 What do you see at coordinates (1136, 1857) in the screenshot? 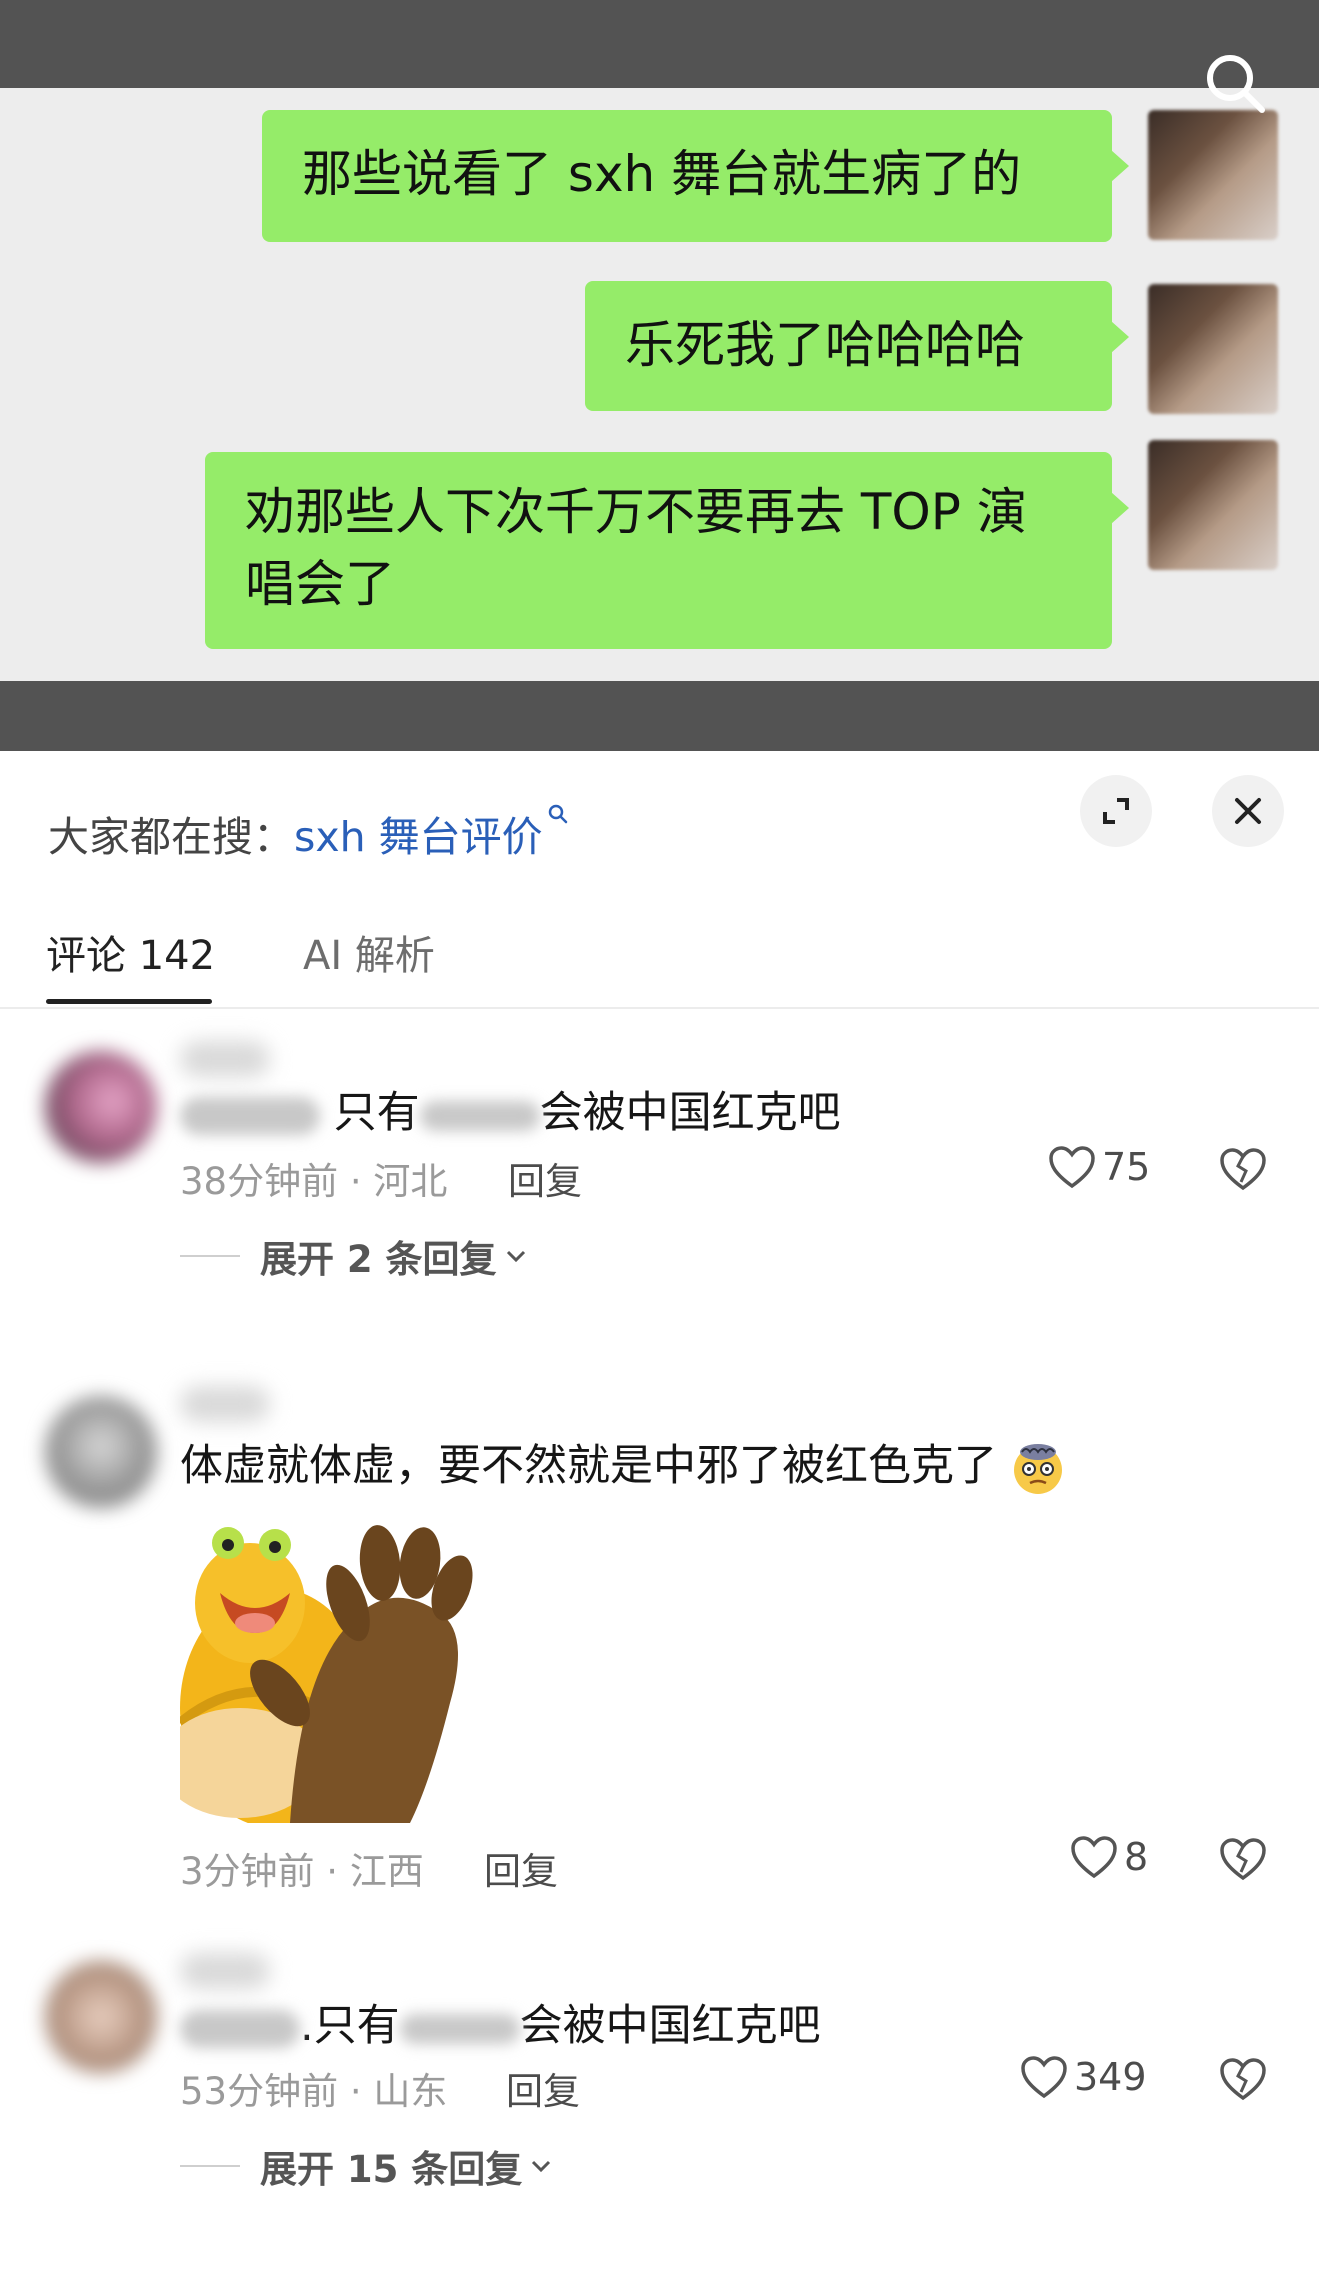
I see `like-count: 8` at bounding box center [1136, 1857].